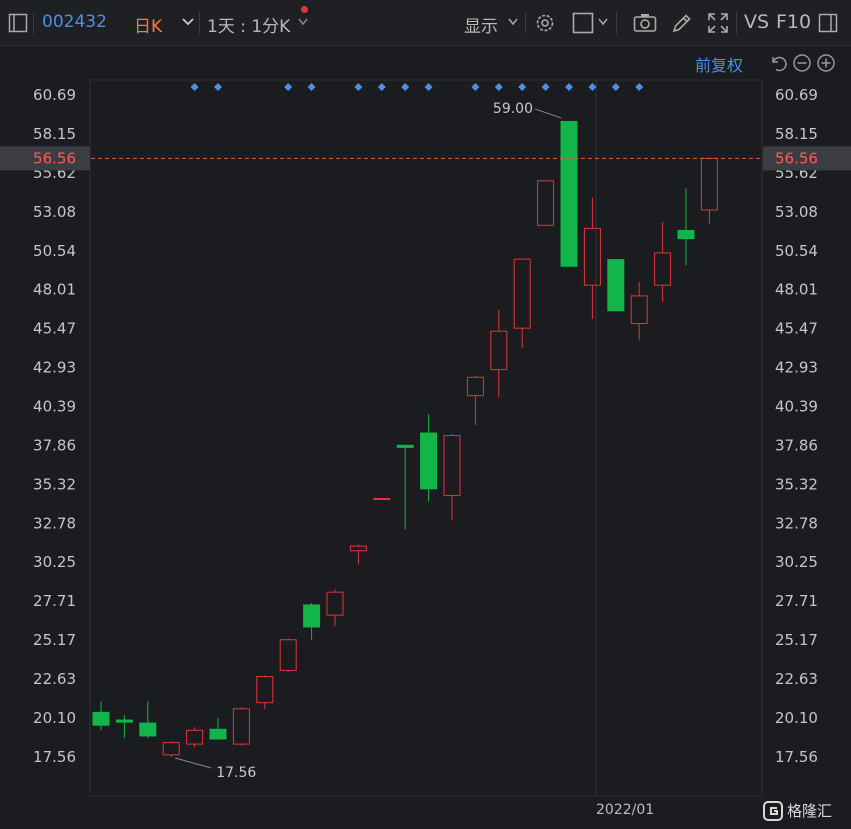 This screenshot has height=829, width=851. Describe the element at coordinates (54, 134) in the screenshot. I see `y-tick-label-left: 58.15` at that location.